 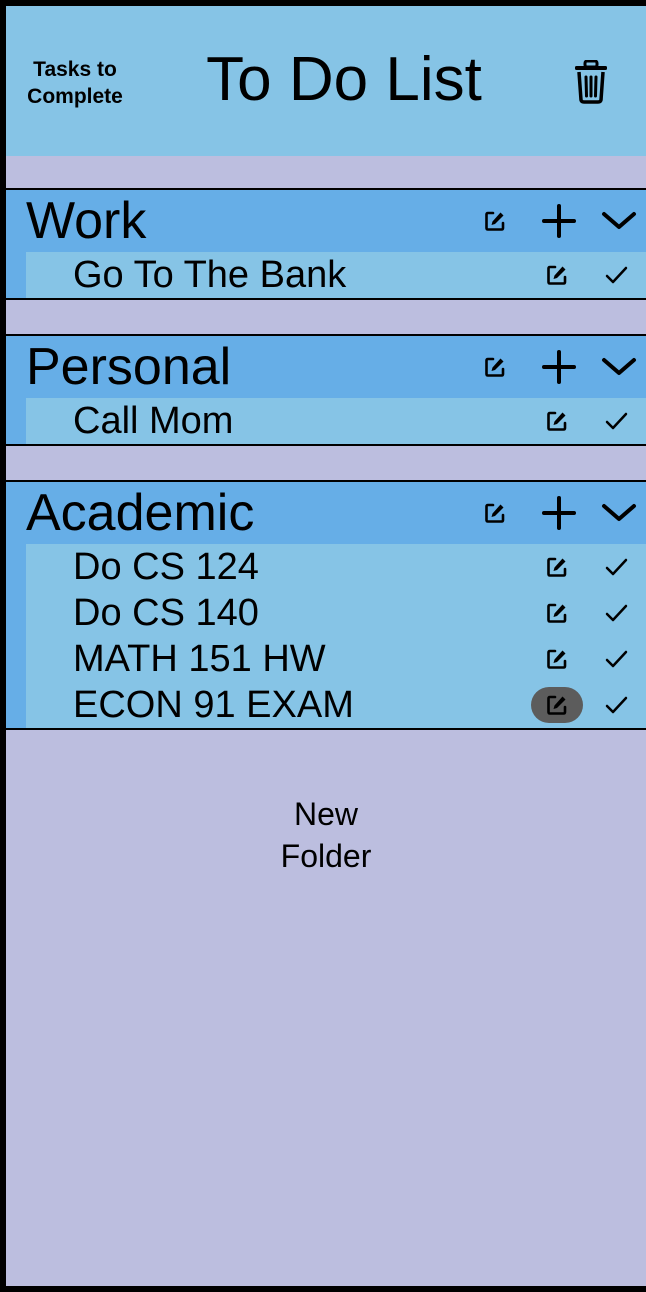 I want to click on task-label: MATH 151 HW, so click(x=199, y=659).